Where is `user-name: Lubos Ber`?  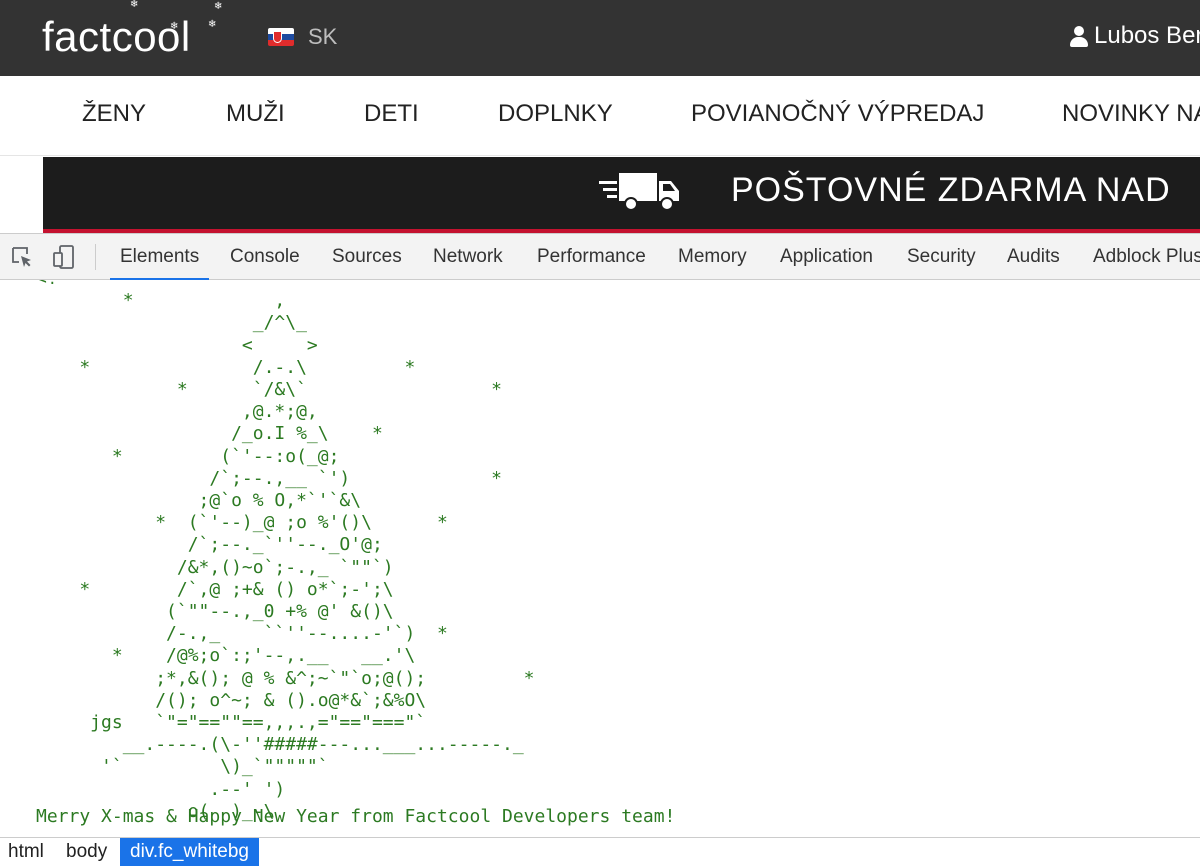 user-name: Lubos Ber is located at coordinates (1147, 35).